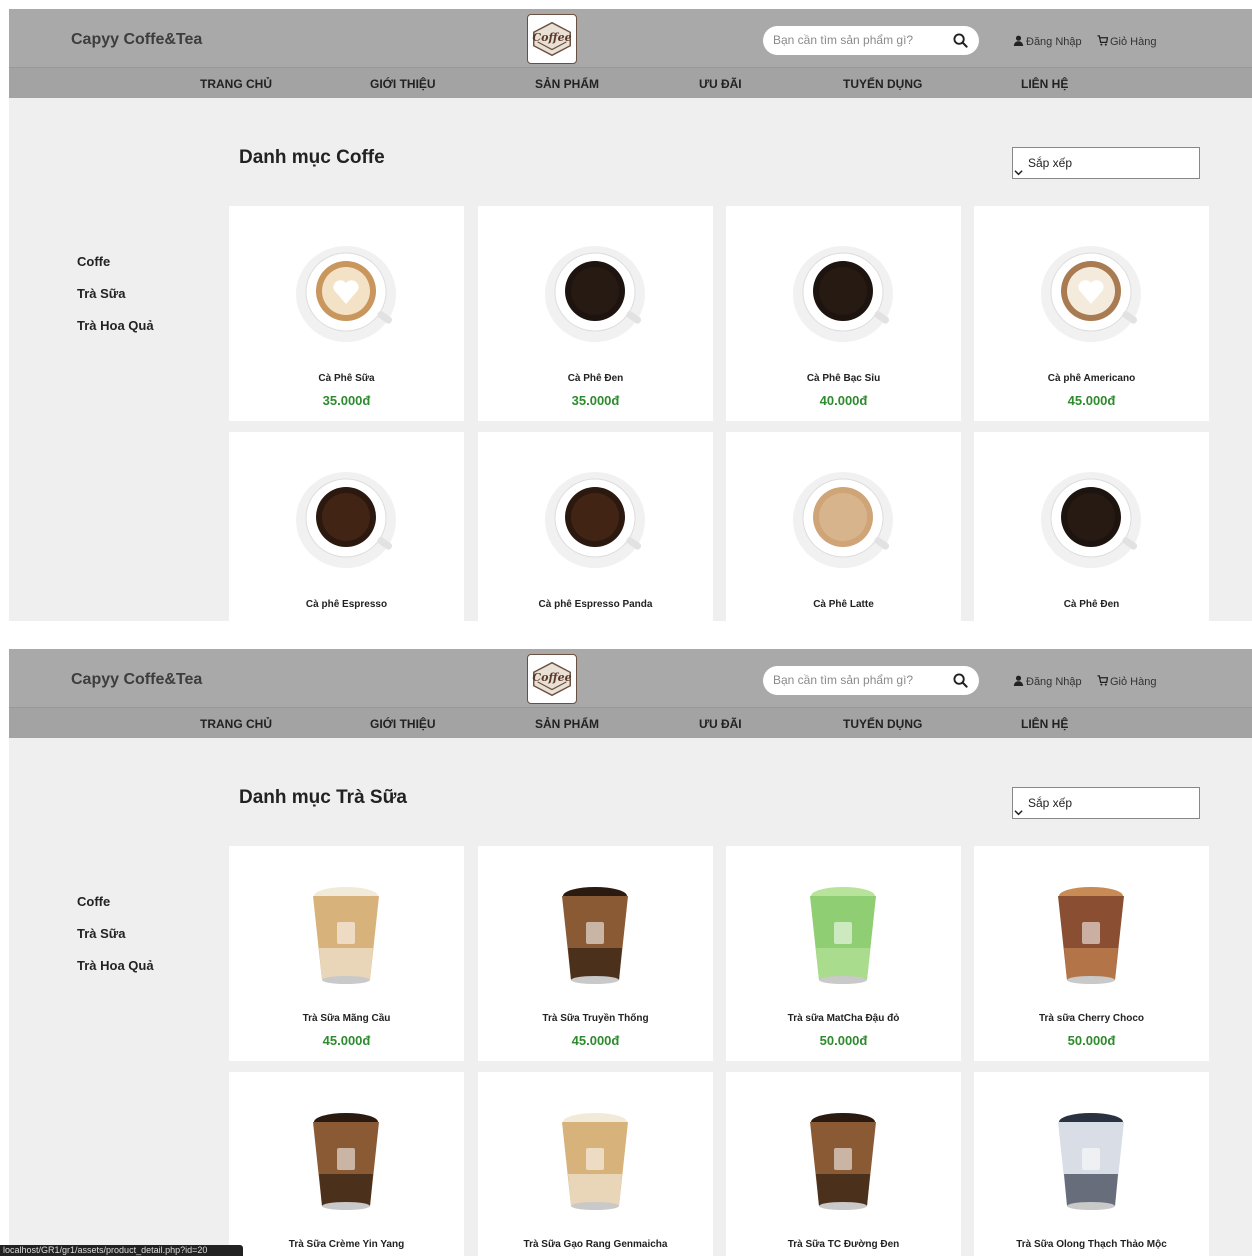 The height and width of the screenshot is (1256, 1252). What do you see at coordinates (346, 1244) in the screenshot?
I see `product-name: Trà Sữa Crème Yin Yang` at bounding box center [346, 1244].